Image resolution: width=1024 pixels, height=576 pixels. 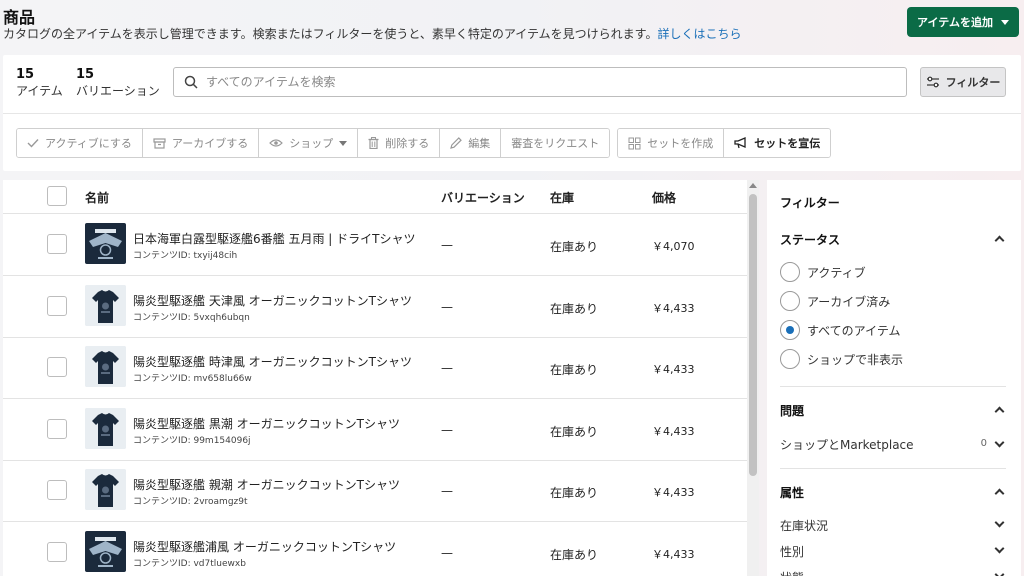 I want to click on scrollbar-thumb, so click(x=753, y=335).